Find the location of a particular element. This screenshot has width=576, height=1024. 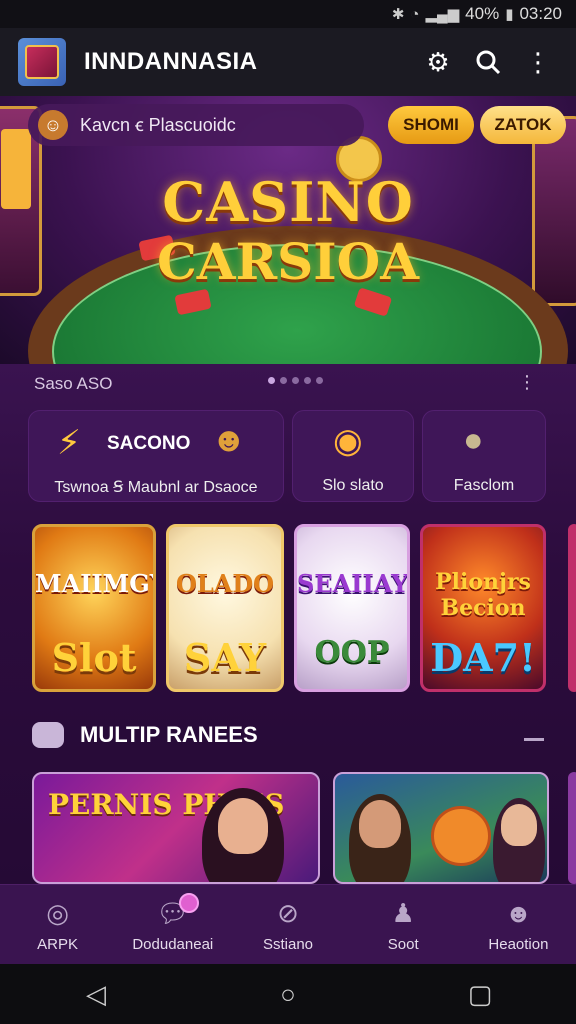

app-bar: INNDANNASIA ⚙ ⋮ is located at coordinates (288, 62).